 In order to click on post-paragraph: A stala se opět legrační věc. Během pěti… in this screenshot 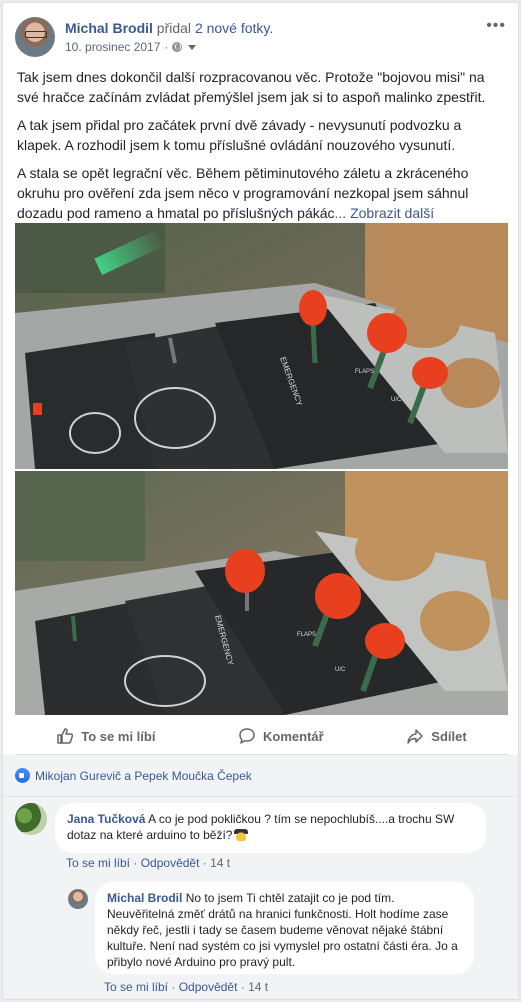, I will do `click(243, 193)`.